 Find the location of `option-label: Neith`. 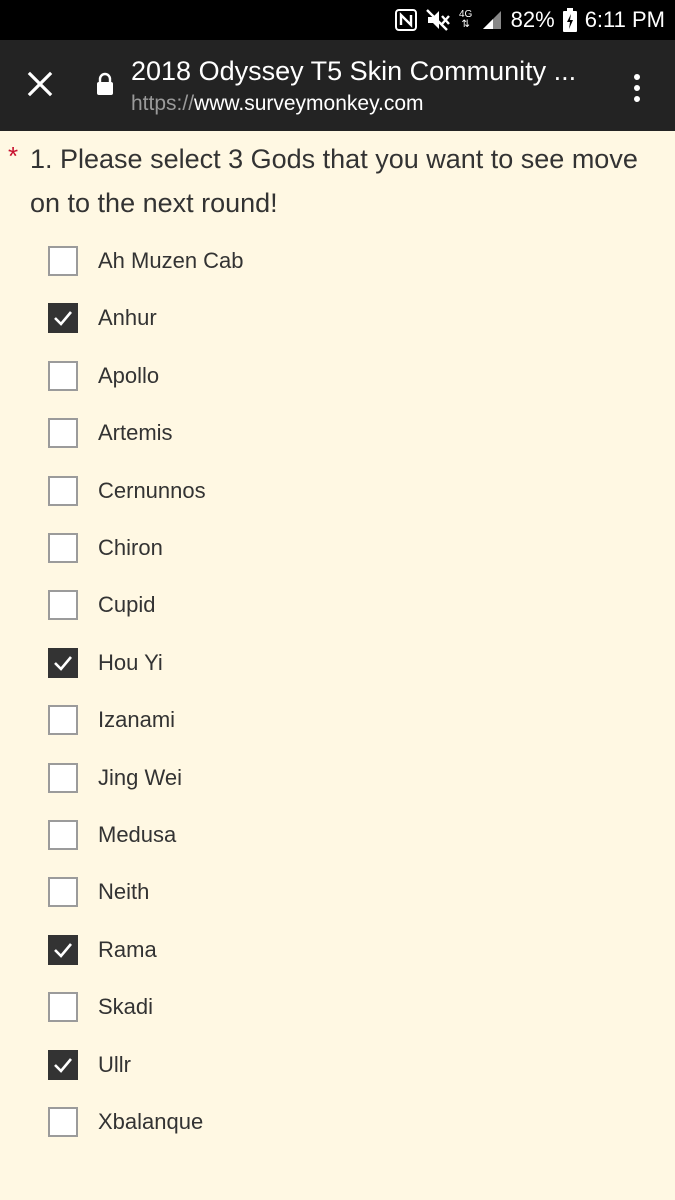

option-label: Neith is located at coordinates (124, 892).